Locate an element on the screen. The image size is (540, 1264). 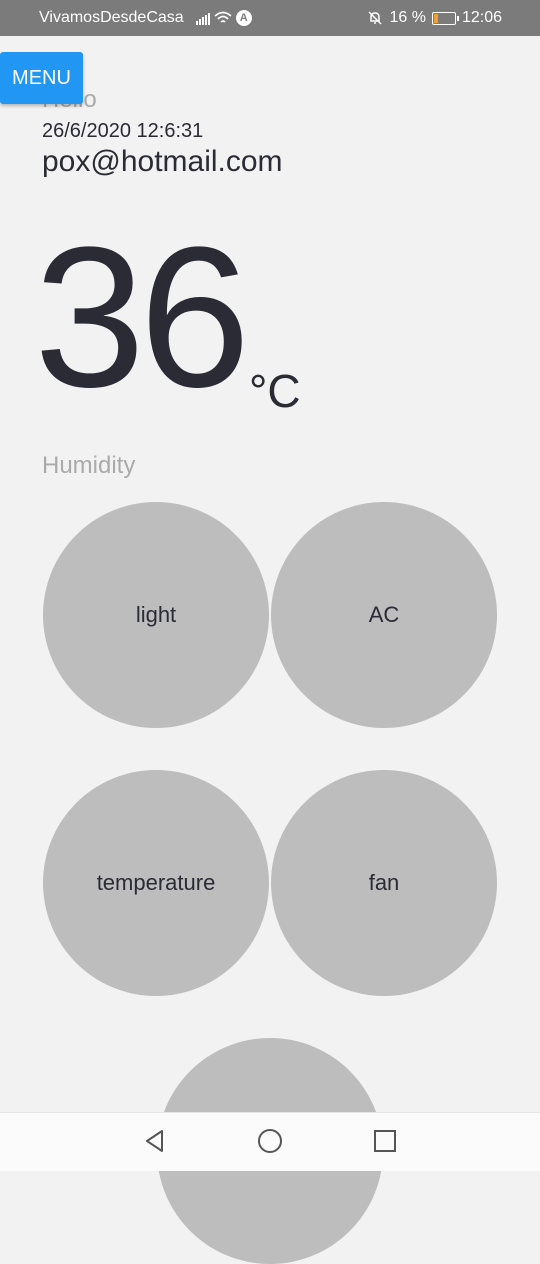
menu-button: MENU is located at coordinates (41, 78).